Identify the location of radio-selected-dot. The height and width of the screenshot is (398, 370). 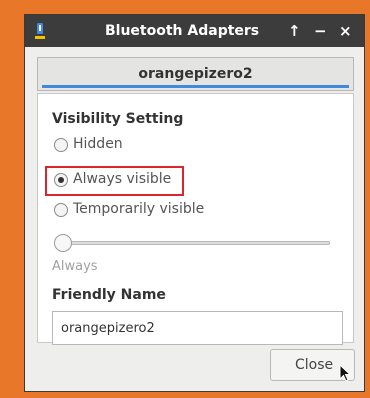
(61, 180).